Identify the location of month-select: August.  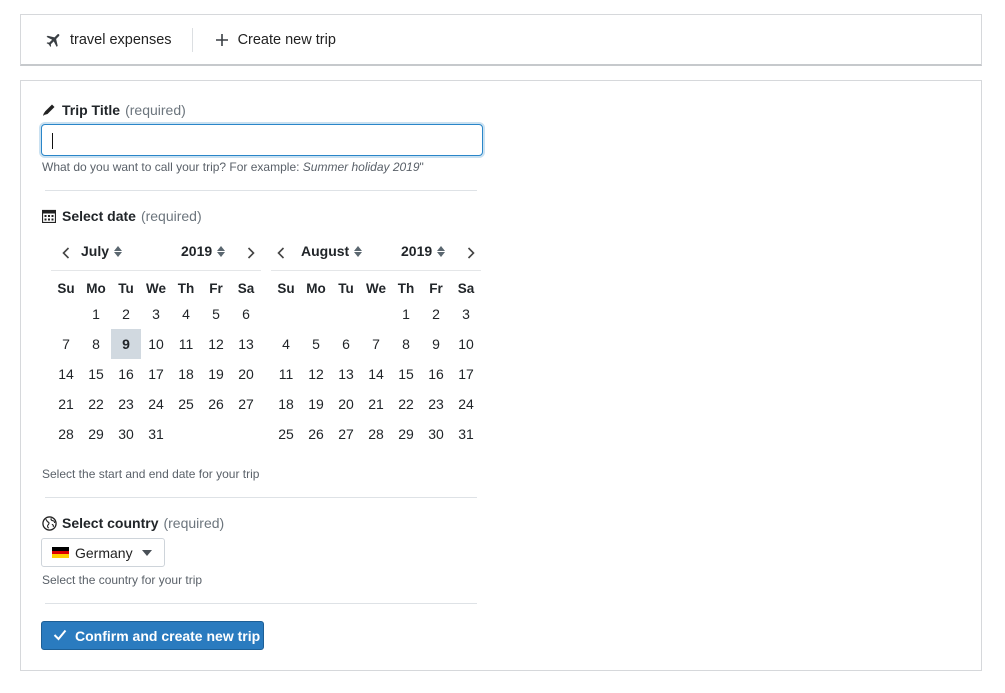
(332, 251).